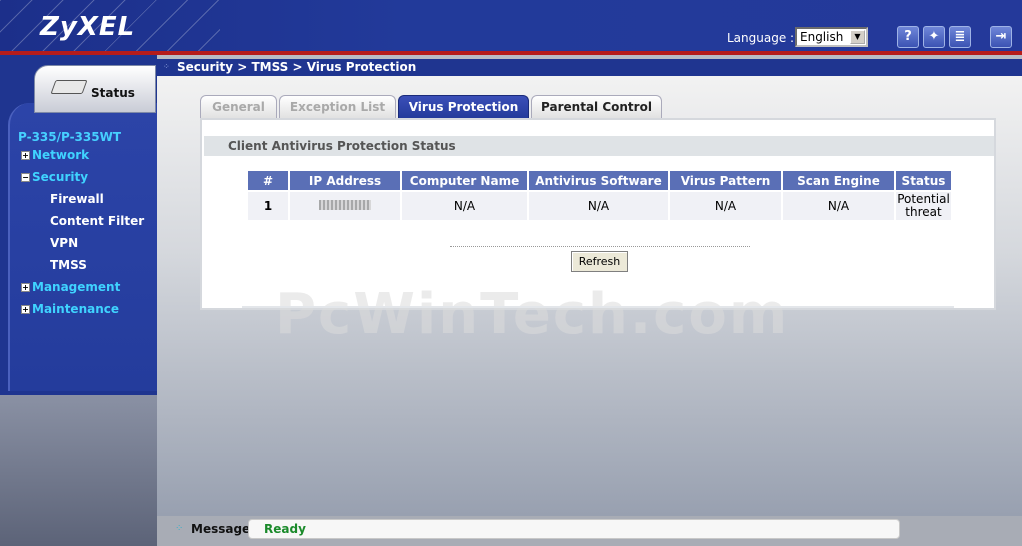 The height and width of the screenshot is (546, 1022). What do you see at coordinates (69, 87) in the screenshot?
I see `router-icon` at bounding box center [69, 87].